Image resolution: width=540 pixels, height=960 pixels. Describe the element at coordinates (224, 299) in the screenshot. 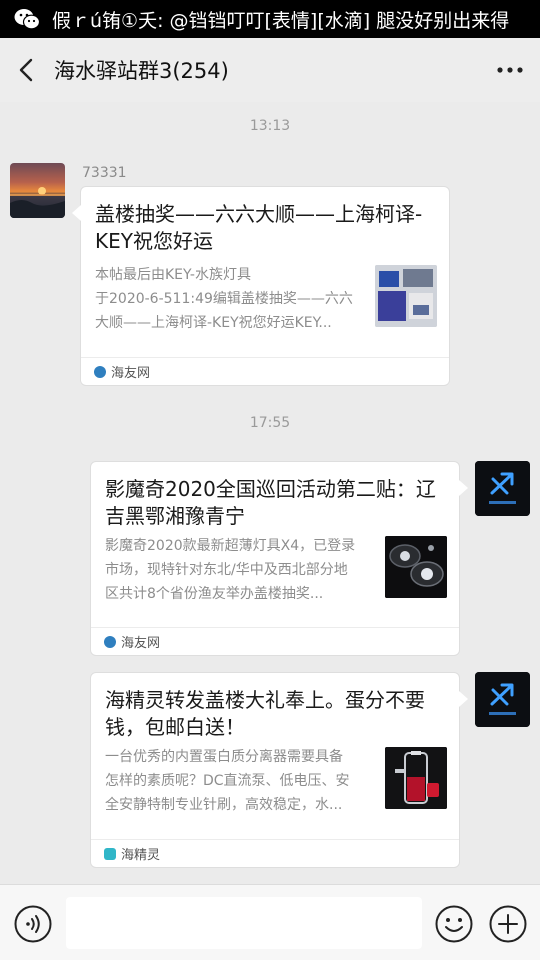

I see `card-desc-line: 于2020-6-511:49编辑盖楼抽奖——六六` at that location.